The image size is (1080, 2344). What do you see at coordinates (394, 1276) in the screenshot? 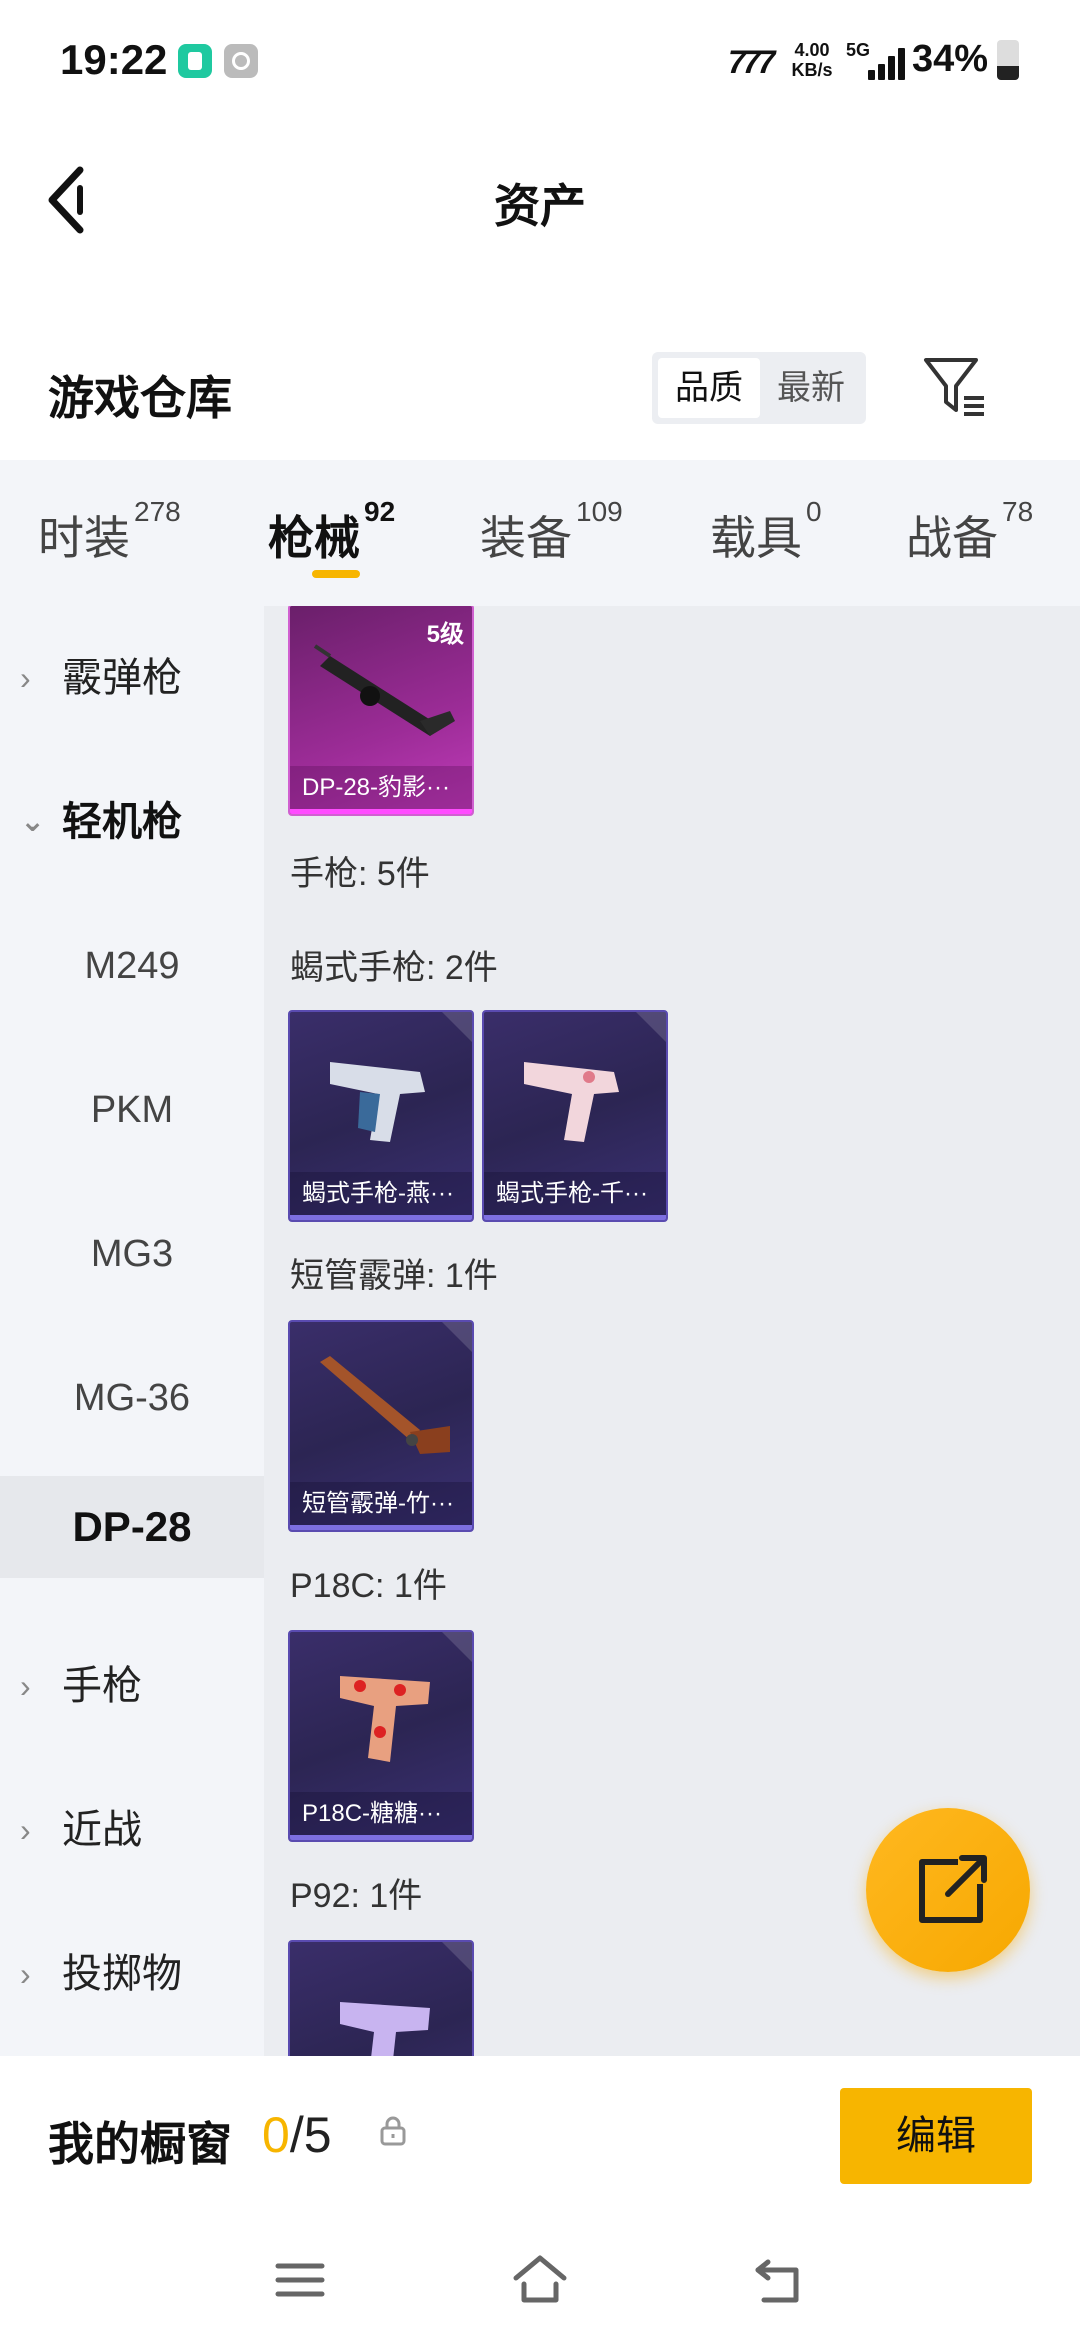
I see `group-title-sawed-off: 短管霰弹: 1件` at bounding box center [394, 1276].